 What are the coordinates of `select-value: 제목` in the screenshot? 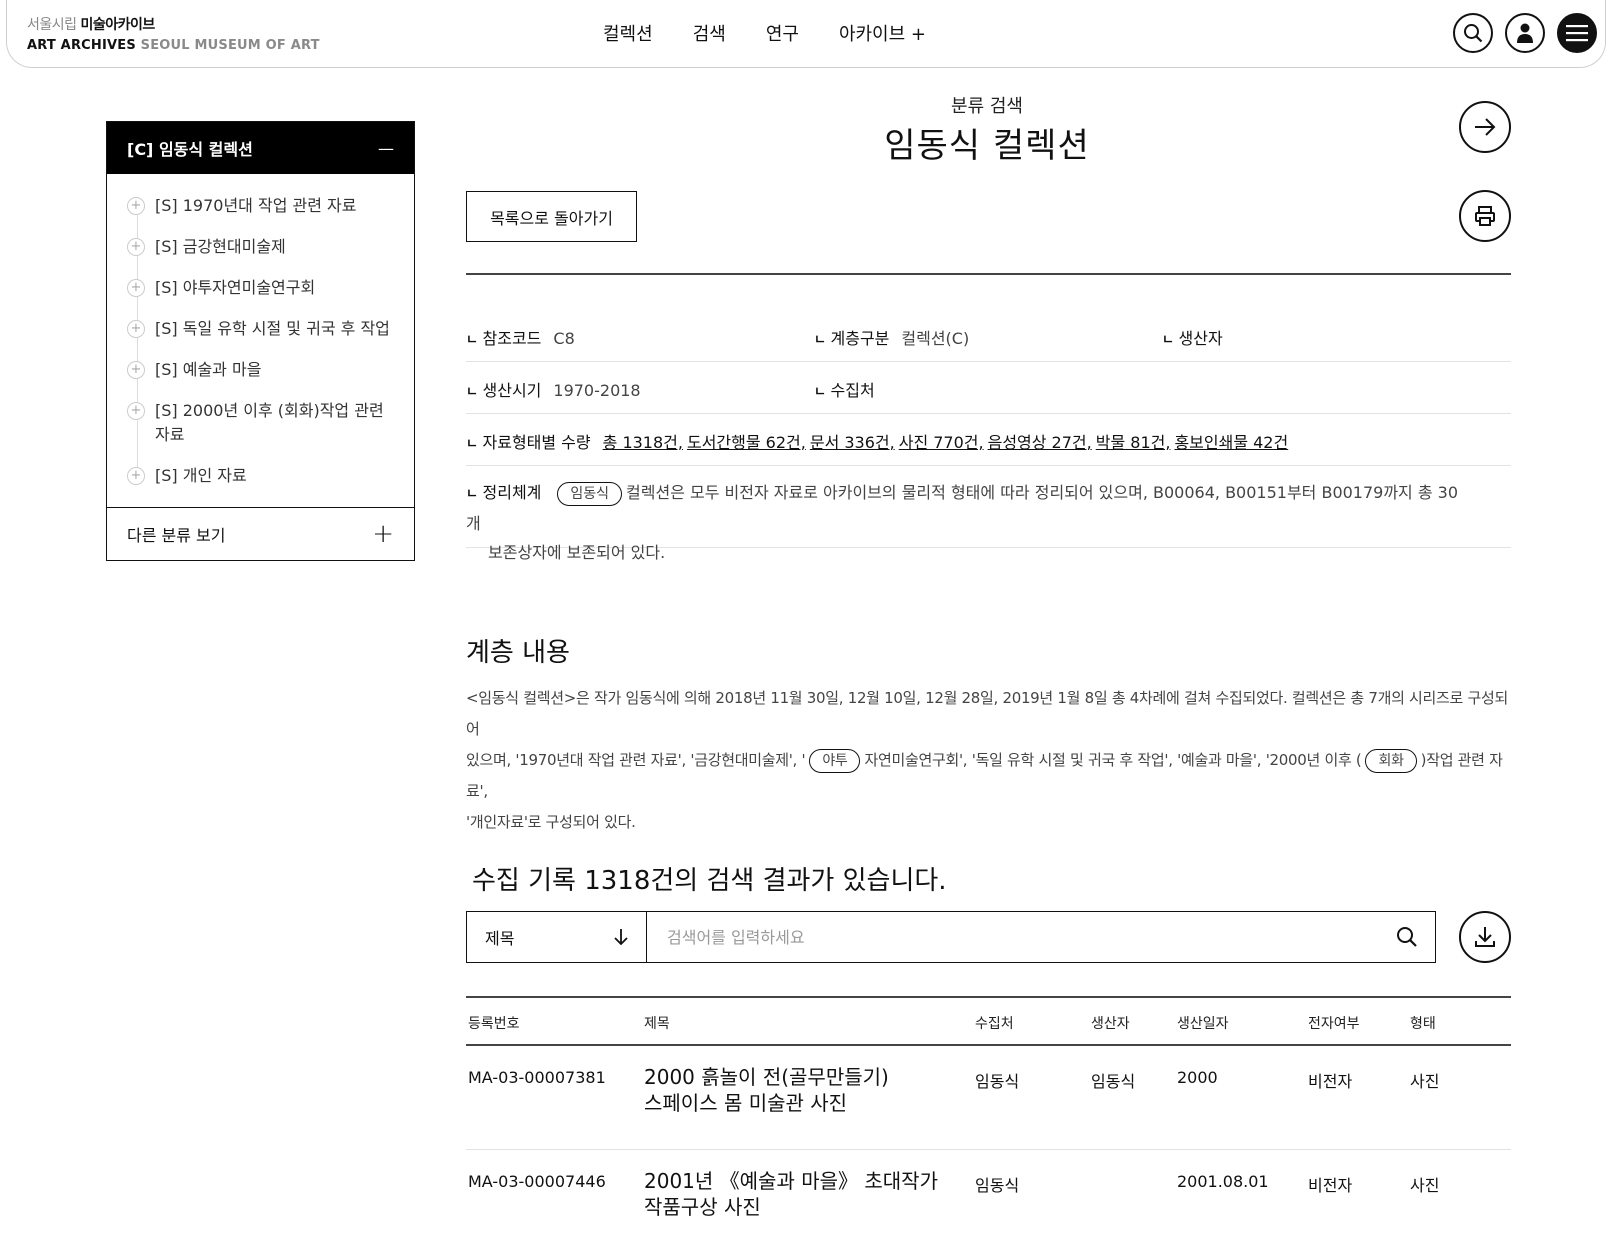 It's located at (500, 938).